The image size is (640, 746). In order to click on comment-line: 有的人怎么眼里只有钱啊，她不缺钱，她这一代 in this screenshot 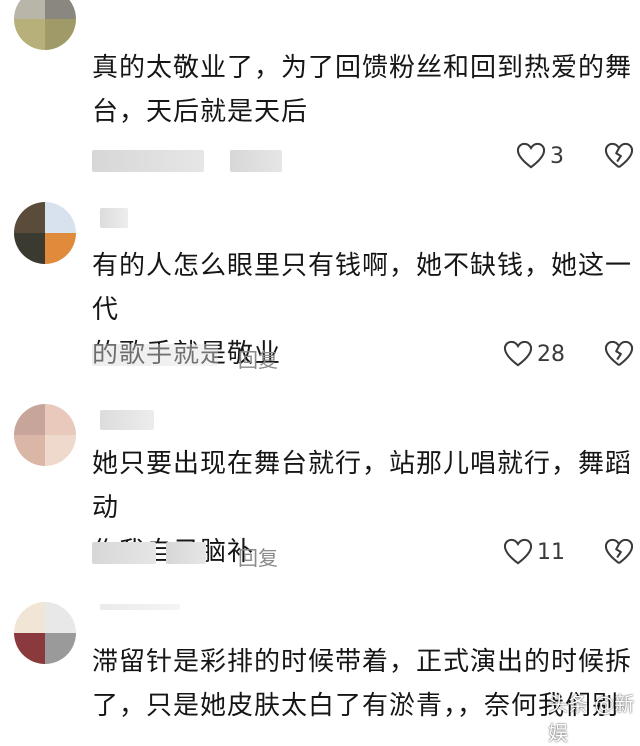, I will do `click(362, 288)`.